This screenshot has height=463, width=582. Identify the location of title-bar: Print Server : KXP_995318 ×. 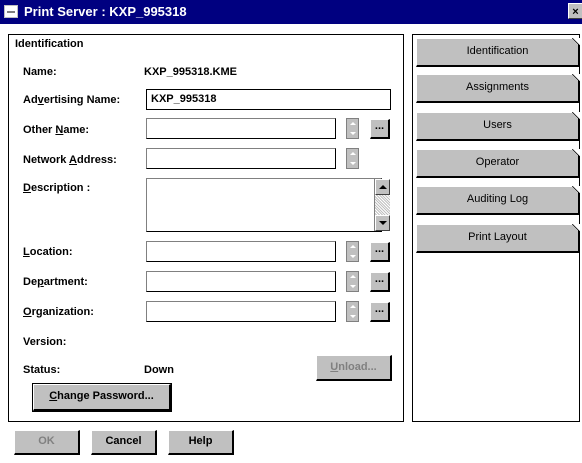
(291, 12).